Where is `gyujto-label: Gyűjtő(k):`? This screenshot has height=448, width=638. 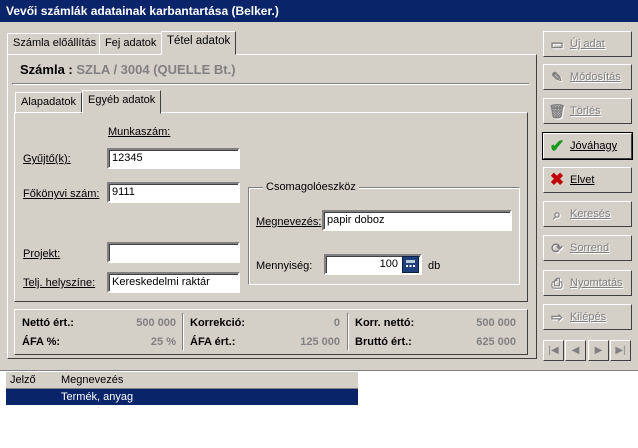
gyujto-label: Gyűjtő(k): is located at coordinates (47, 159).